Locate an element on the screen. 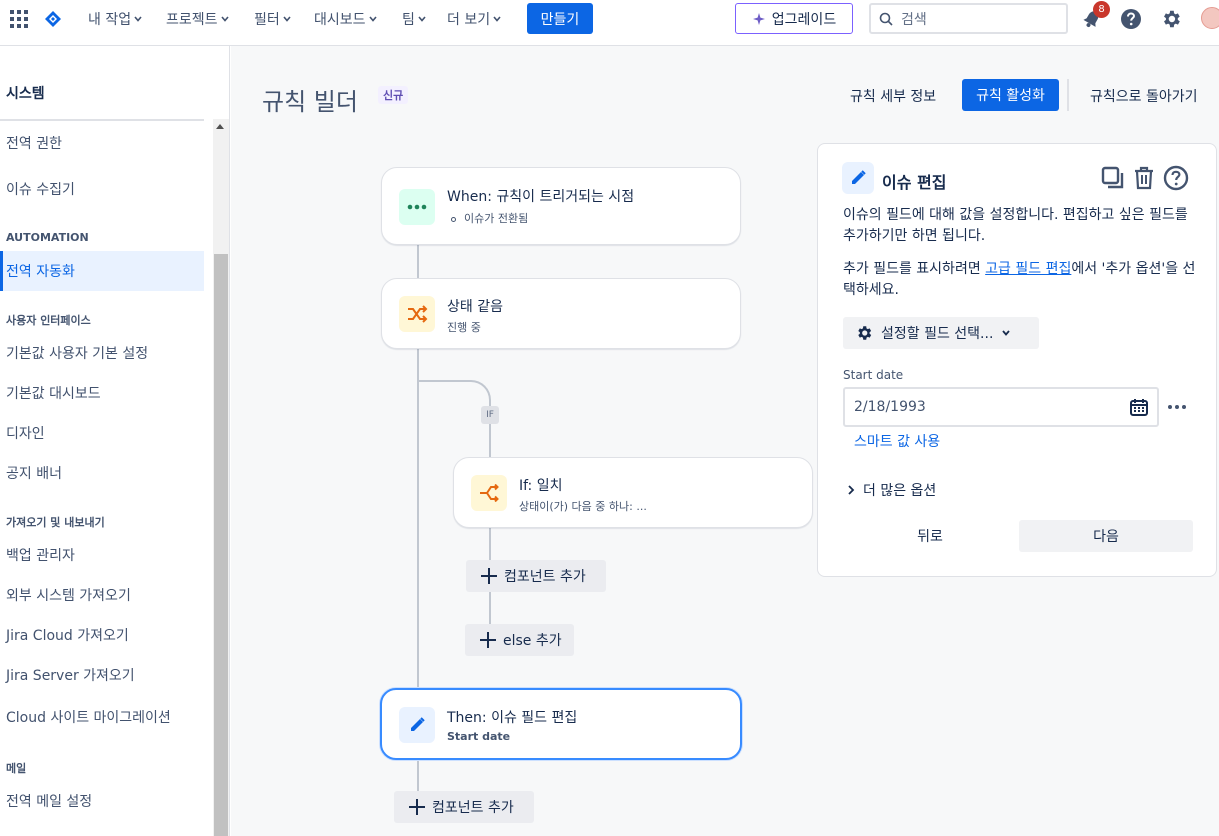 This screenshot has width=1219, height=836. action-subtitle: Start date is located at coordinates (479, 736).